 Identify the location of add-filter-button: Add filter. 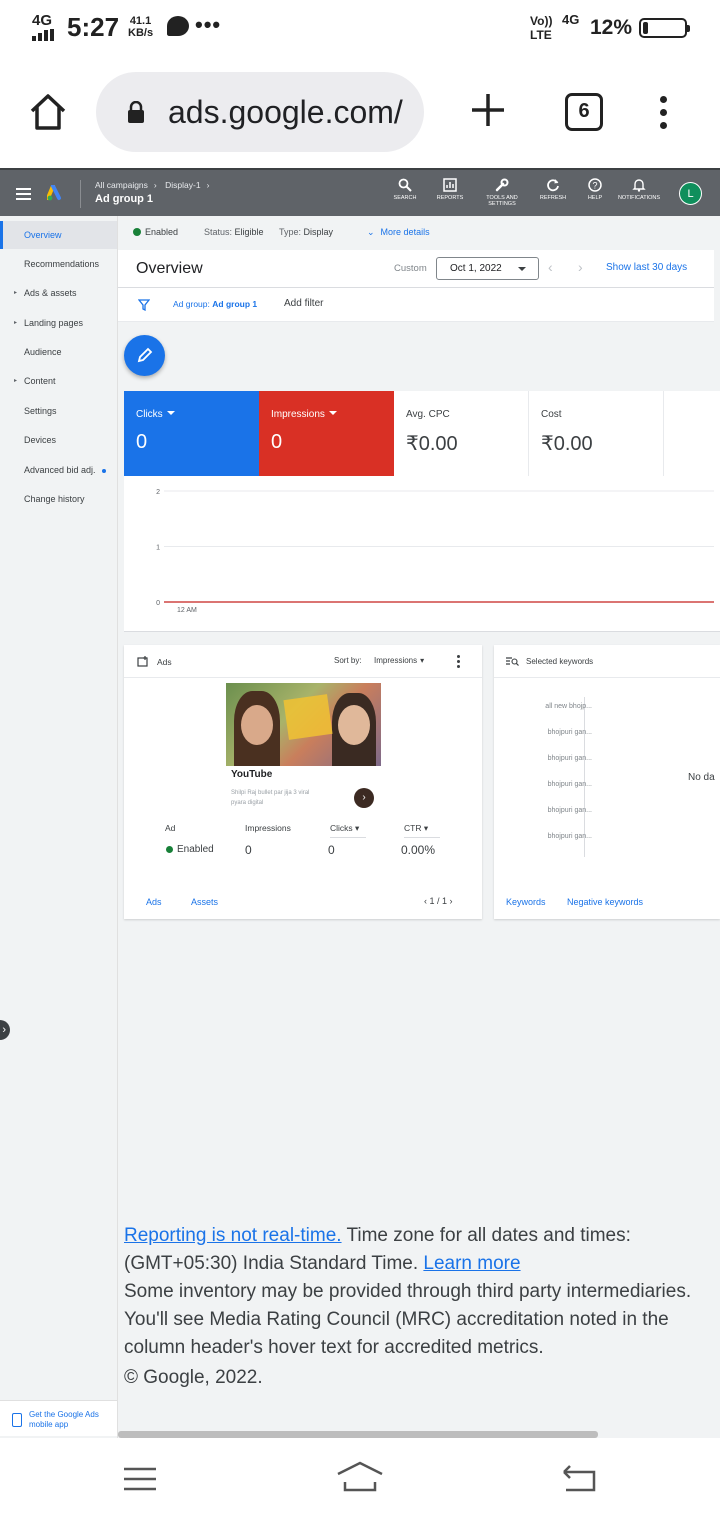
(303, 303).